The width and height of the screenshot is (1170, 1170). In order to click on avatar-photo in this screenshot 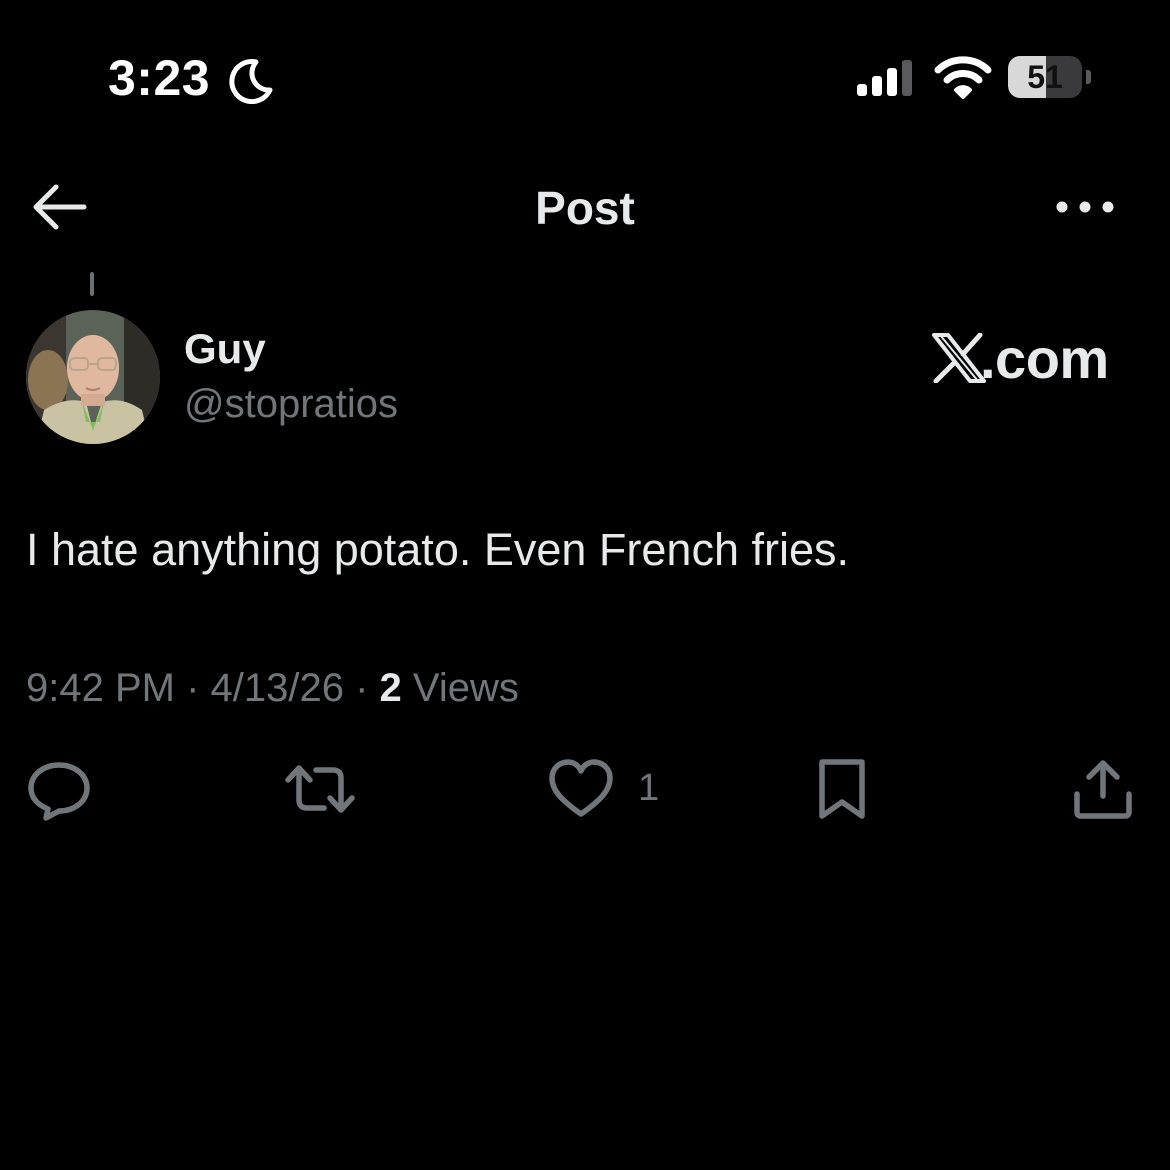, I will do `click(93, 377)`.